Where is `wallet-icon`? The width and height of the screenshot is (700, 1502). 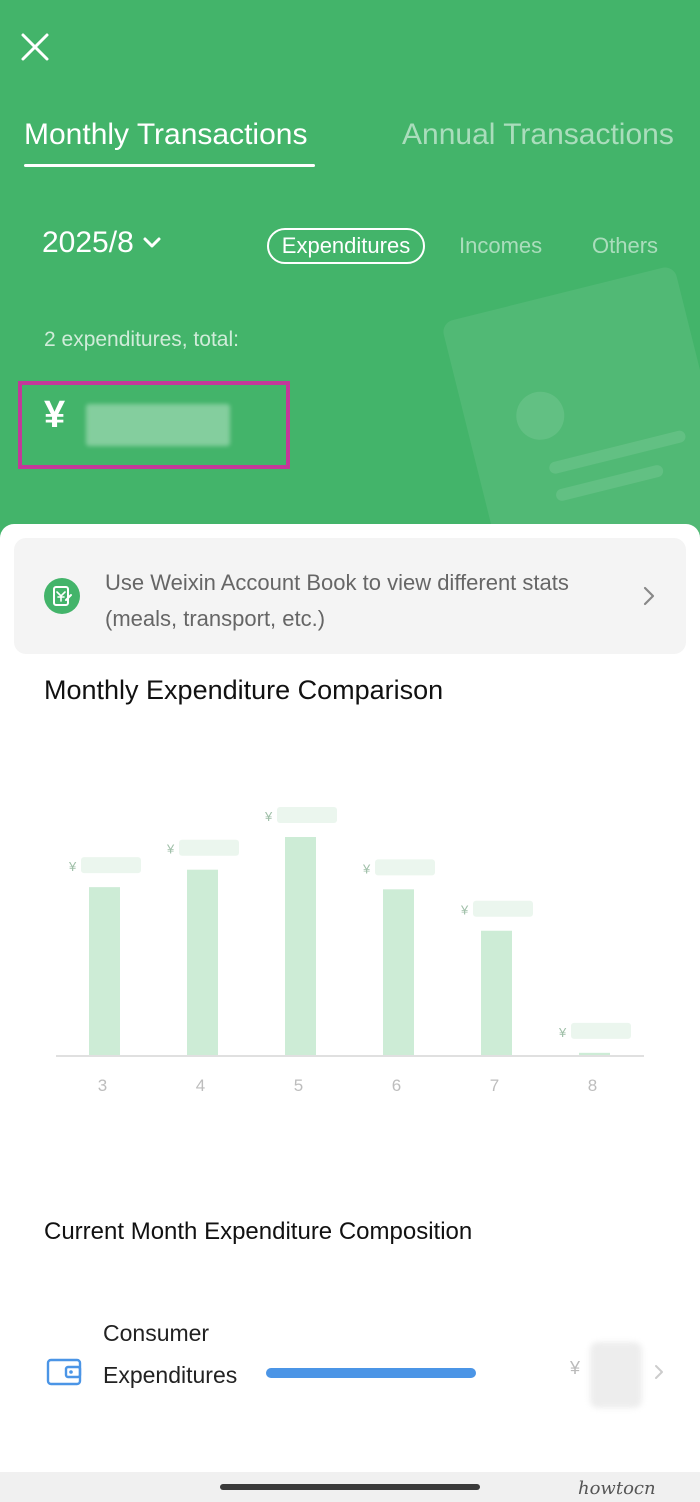 wallet-icon is located at coordinates (64, 1372).